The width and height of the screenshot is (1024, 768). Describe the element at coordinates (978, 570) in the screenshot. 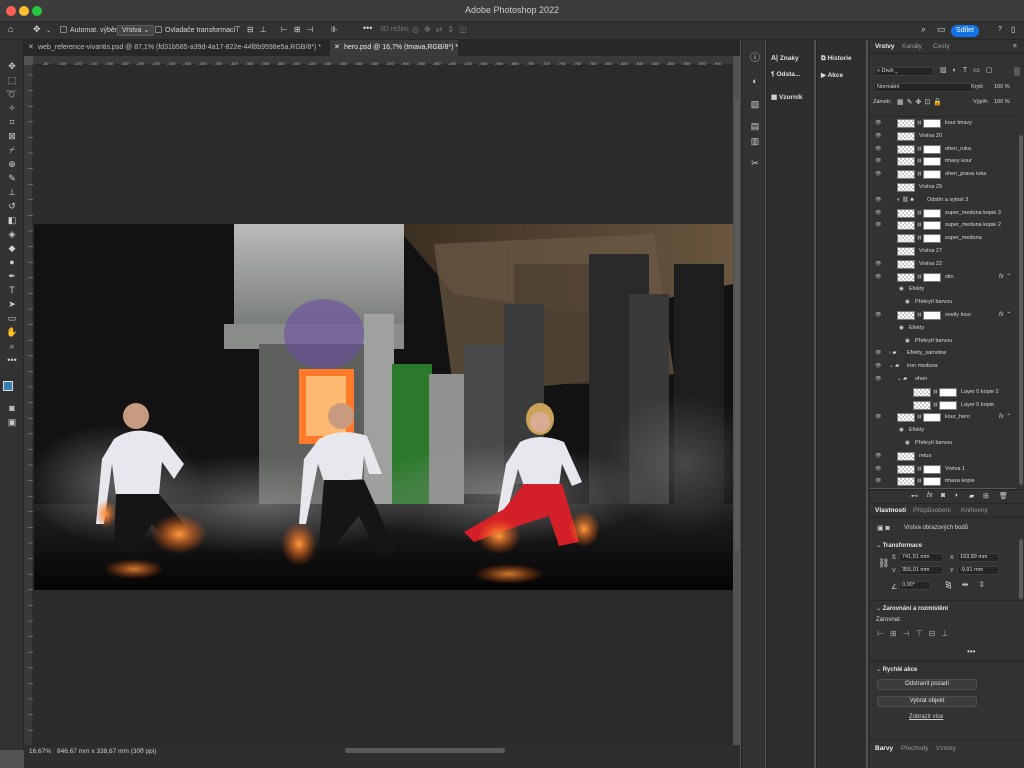

I see `y-field: -9,91 mm` at that location.